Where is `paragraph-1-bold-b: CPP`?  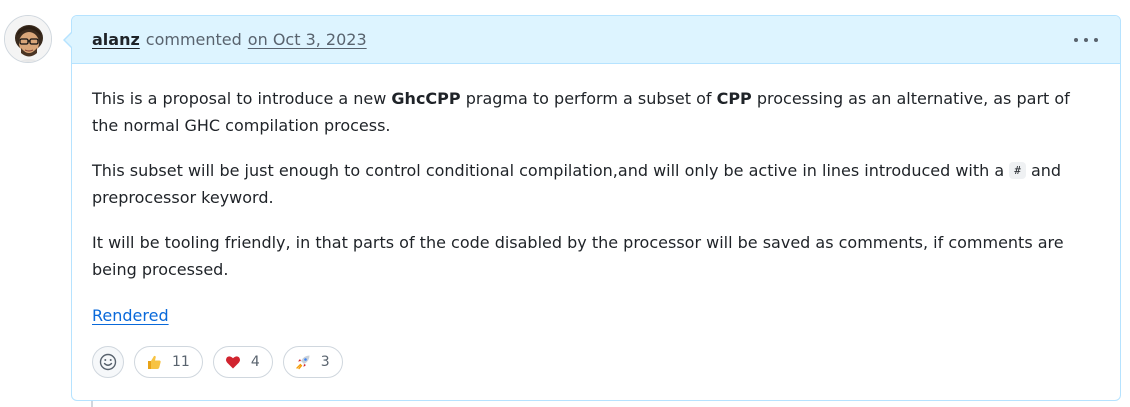 paragraph-1-bold-b: CPP is located at coordinates (734, 98).